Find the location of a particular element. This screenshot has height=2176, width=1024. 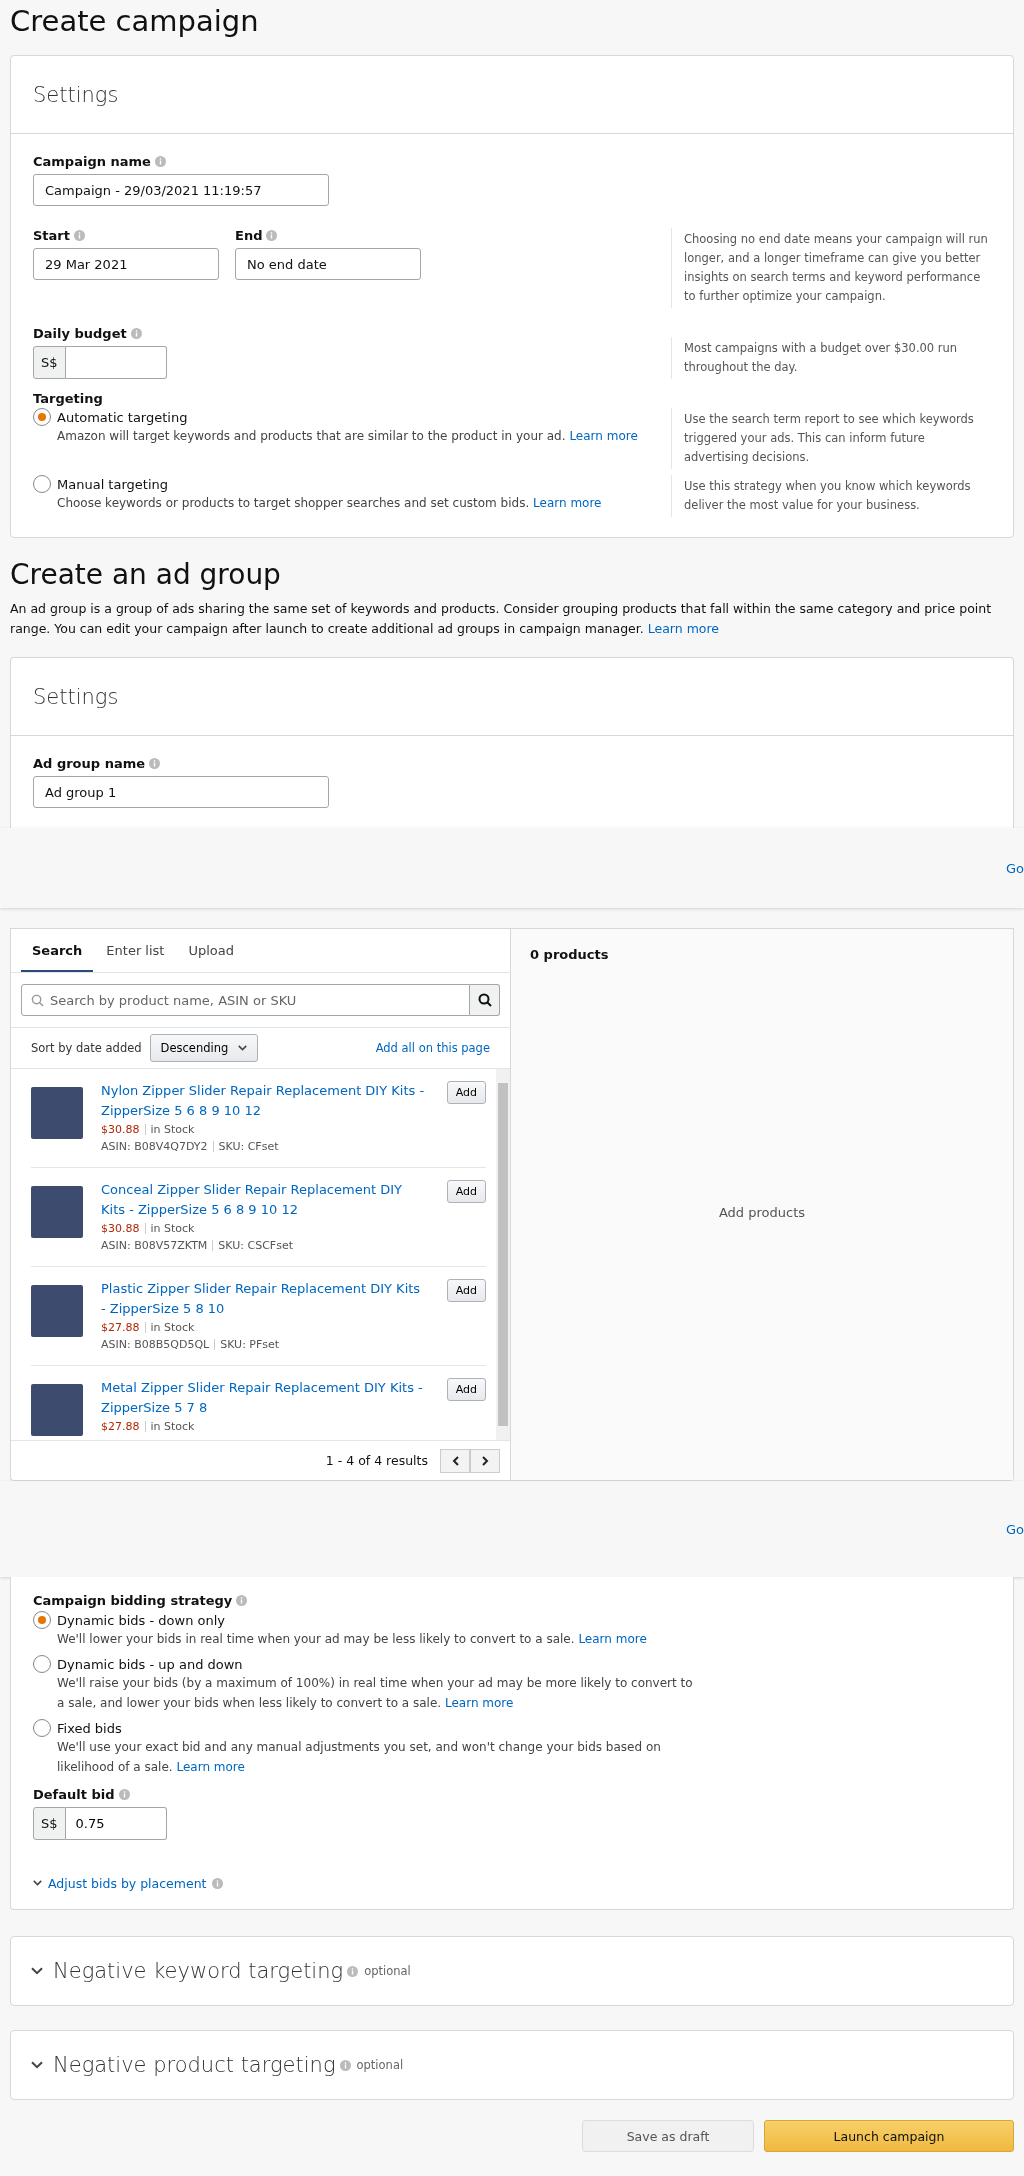

campaign-name-field: Campaign - 29/03/2021 11:19:57 is located at coordinates (181, 190).